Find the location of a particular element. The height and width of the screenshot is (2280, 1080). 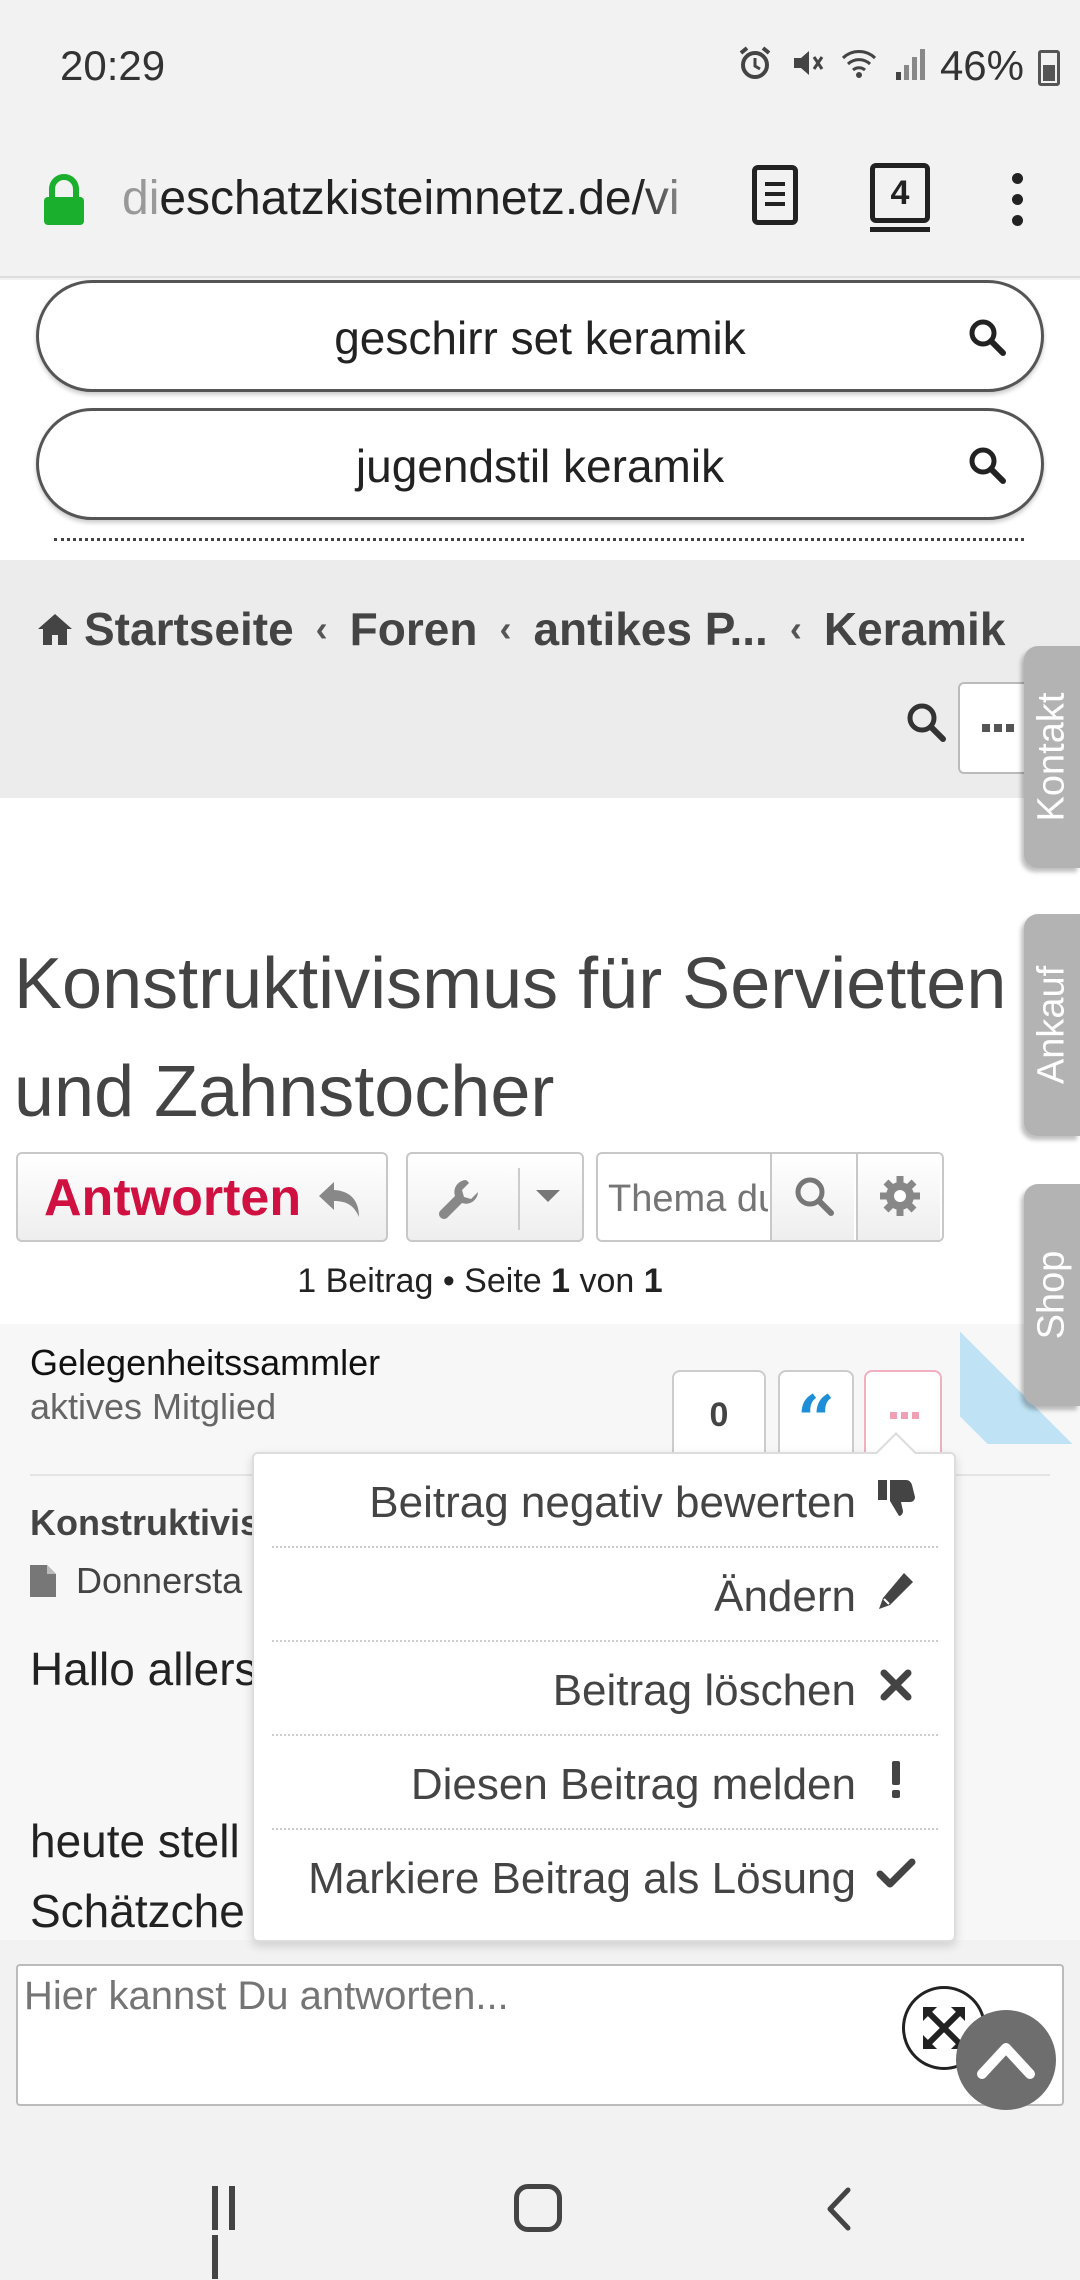

wrench-icon is located at coordinates (458, 1199).